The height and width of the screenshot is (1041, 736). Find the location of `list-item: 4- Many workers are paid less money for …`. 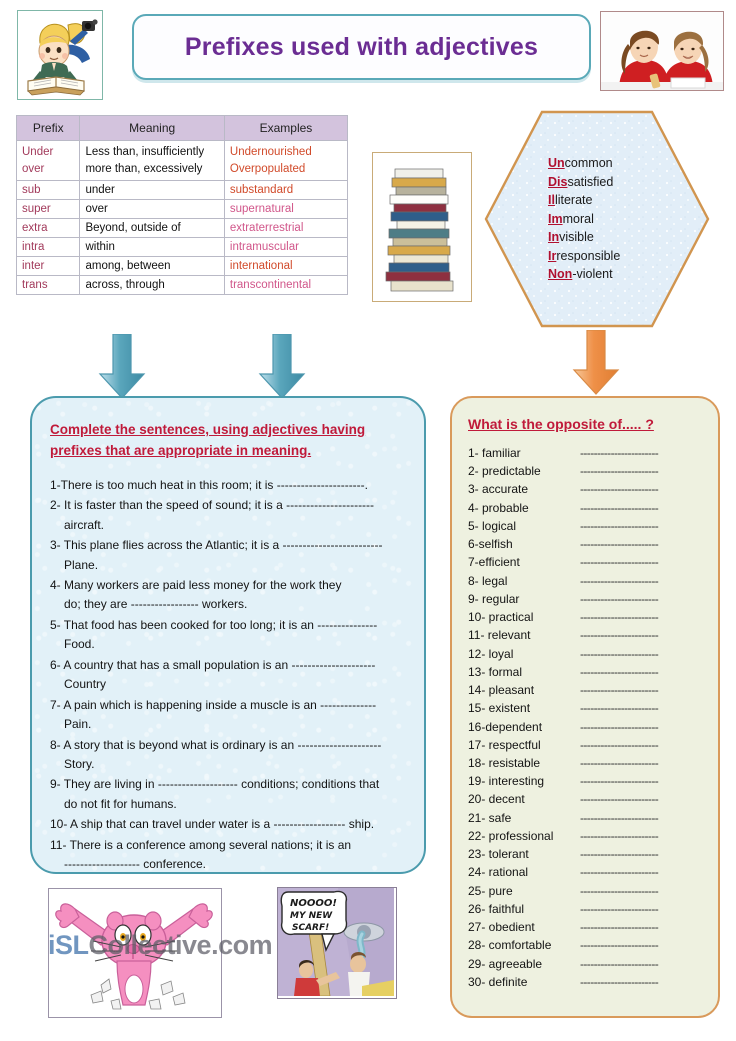

list-item: 4- Many workers are paid less money for … is located at coordinates (196, 595).